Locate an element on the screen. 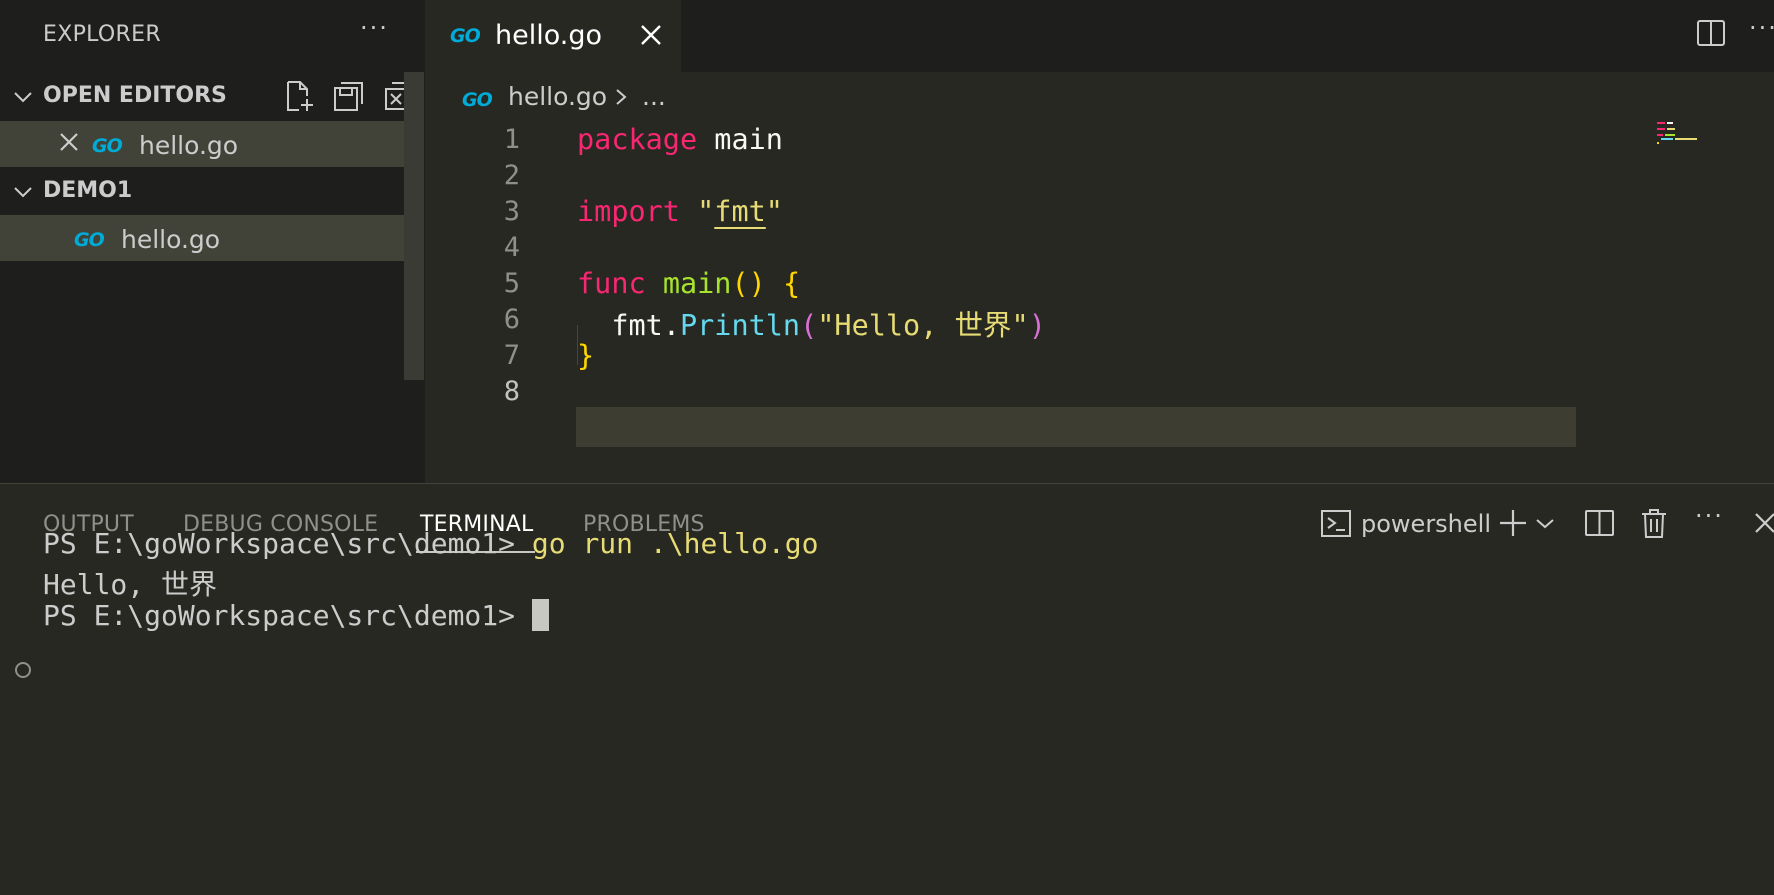  line-number: 3 is located at coordinates (511, 211).